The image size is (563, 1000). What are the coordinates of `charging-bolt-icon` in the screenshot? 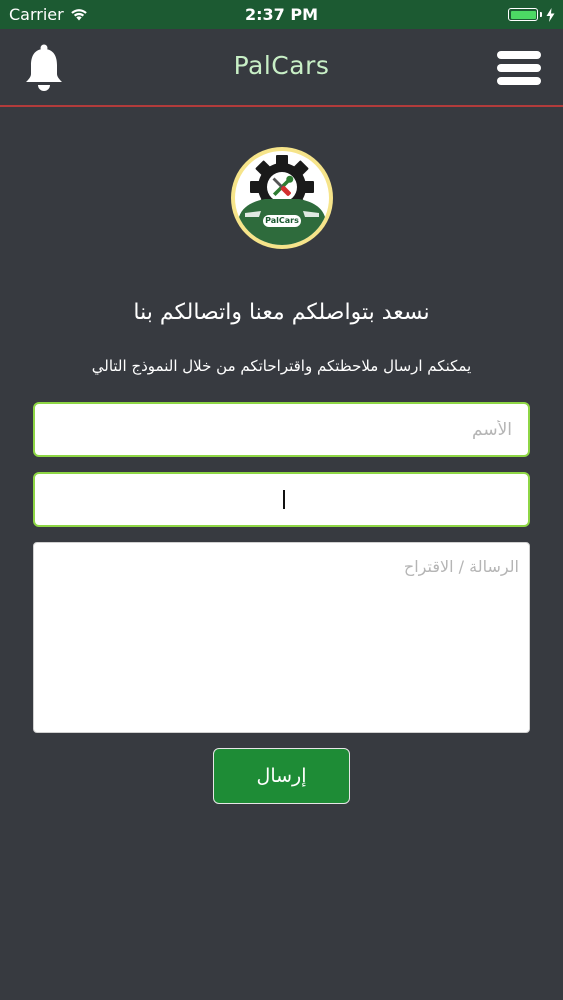 It's located at (550, 14).